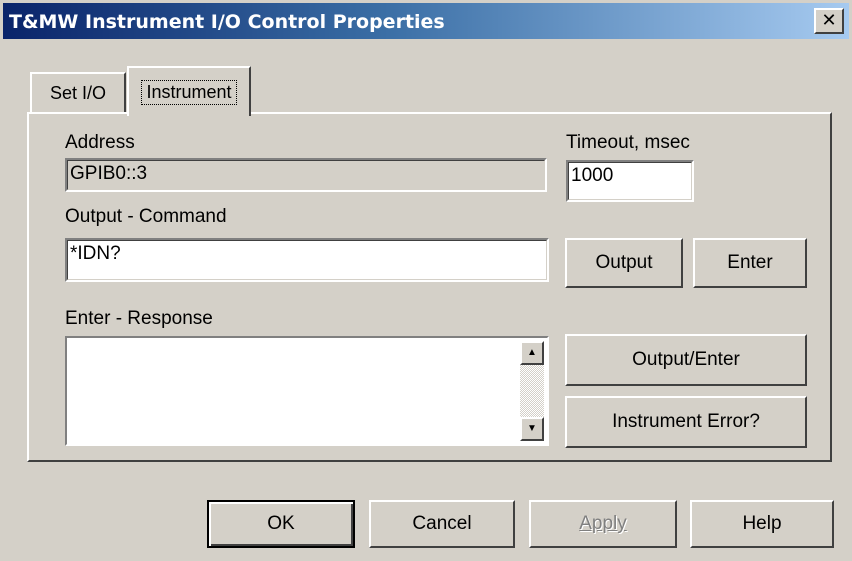 This screenshot has height=561, width=852. What do you see at coordinates (306, 175) in the screenshot?
I see `address-field: GPIB0::3` at bounding box center [306, 175].